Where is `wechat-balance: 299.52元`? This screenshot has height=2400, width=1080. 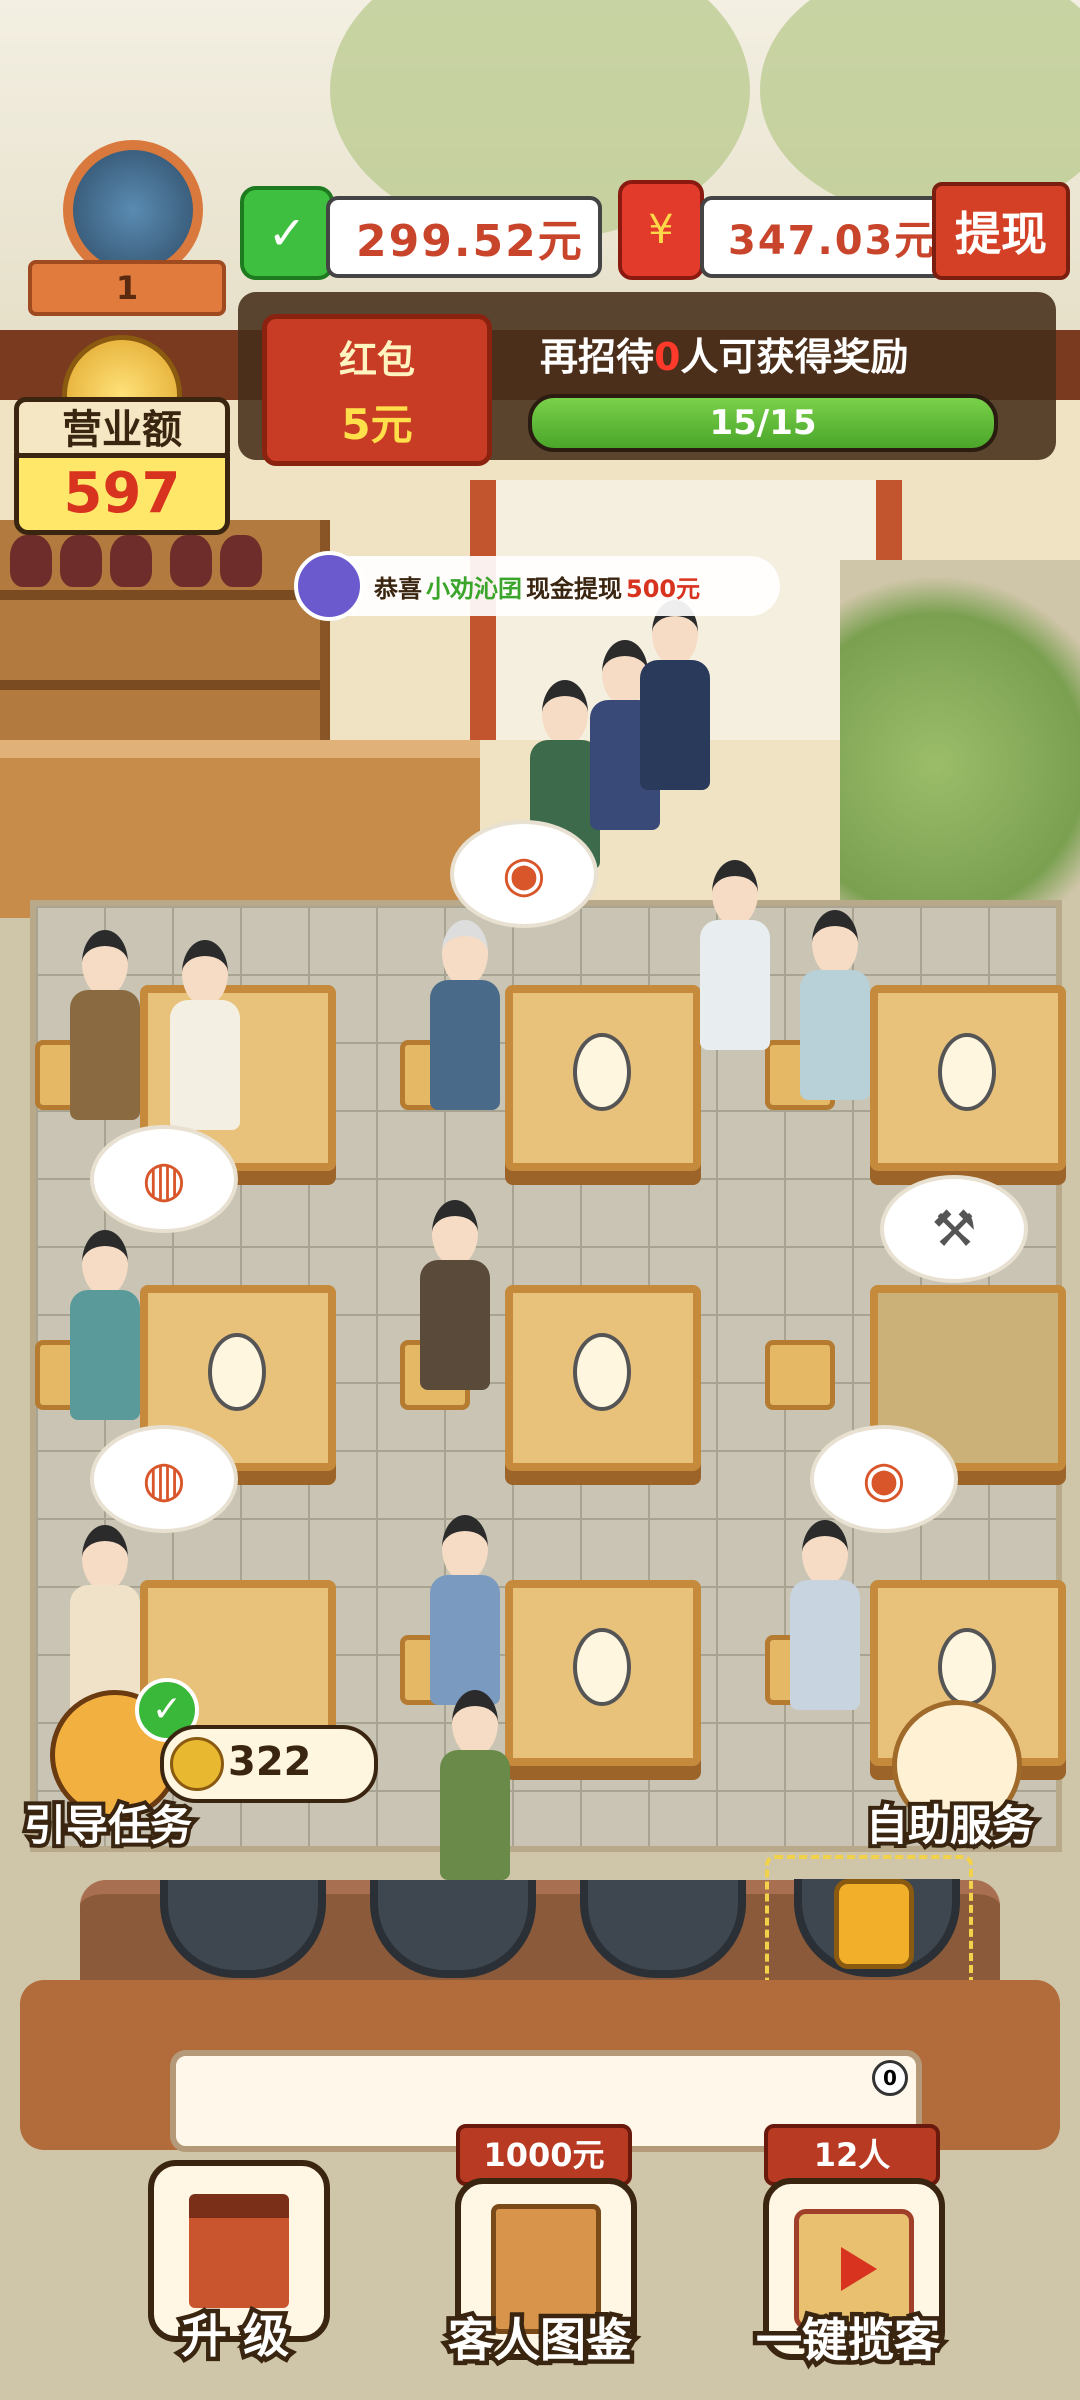 wechat-balance: 299.52元 is located at coordinates (470, 241).